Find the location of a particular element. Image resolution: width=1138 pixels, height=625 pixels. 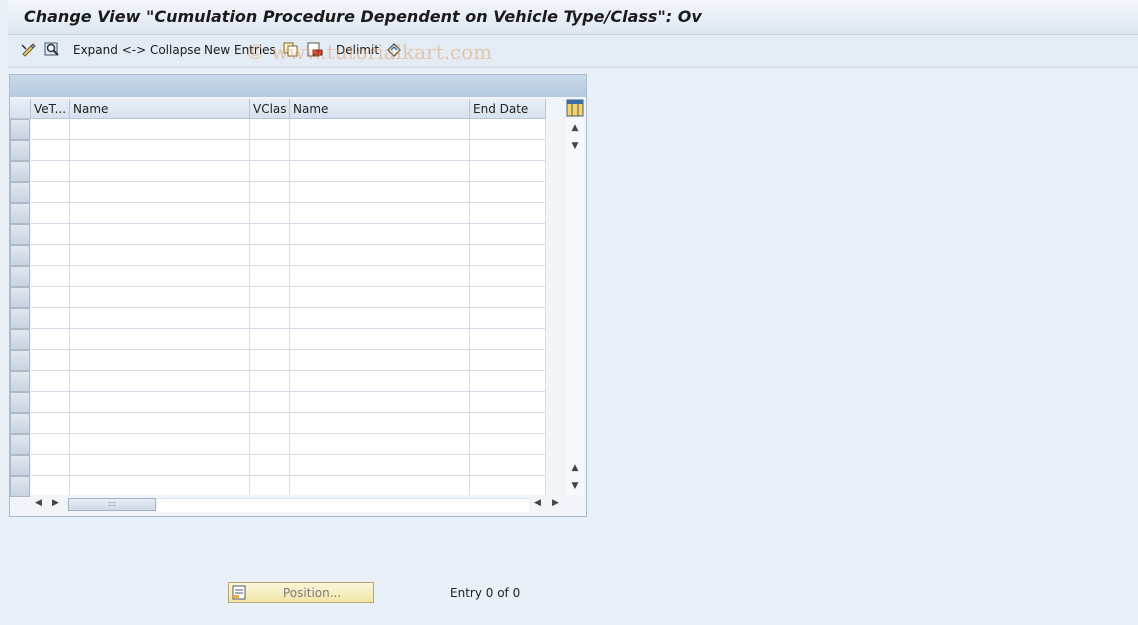

display-change-icon is located at coordinates (28, 49).